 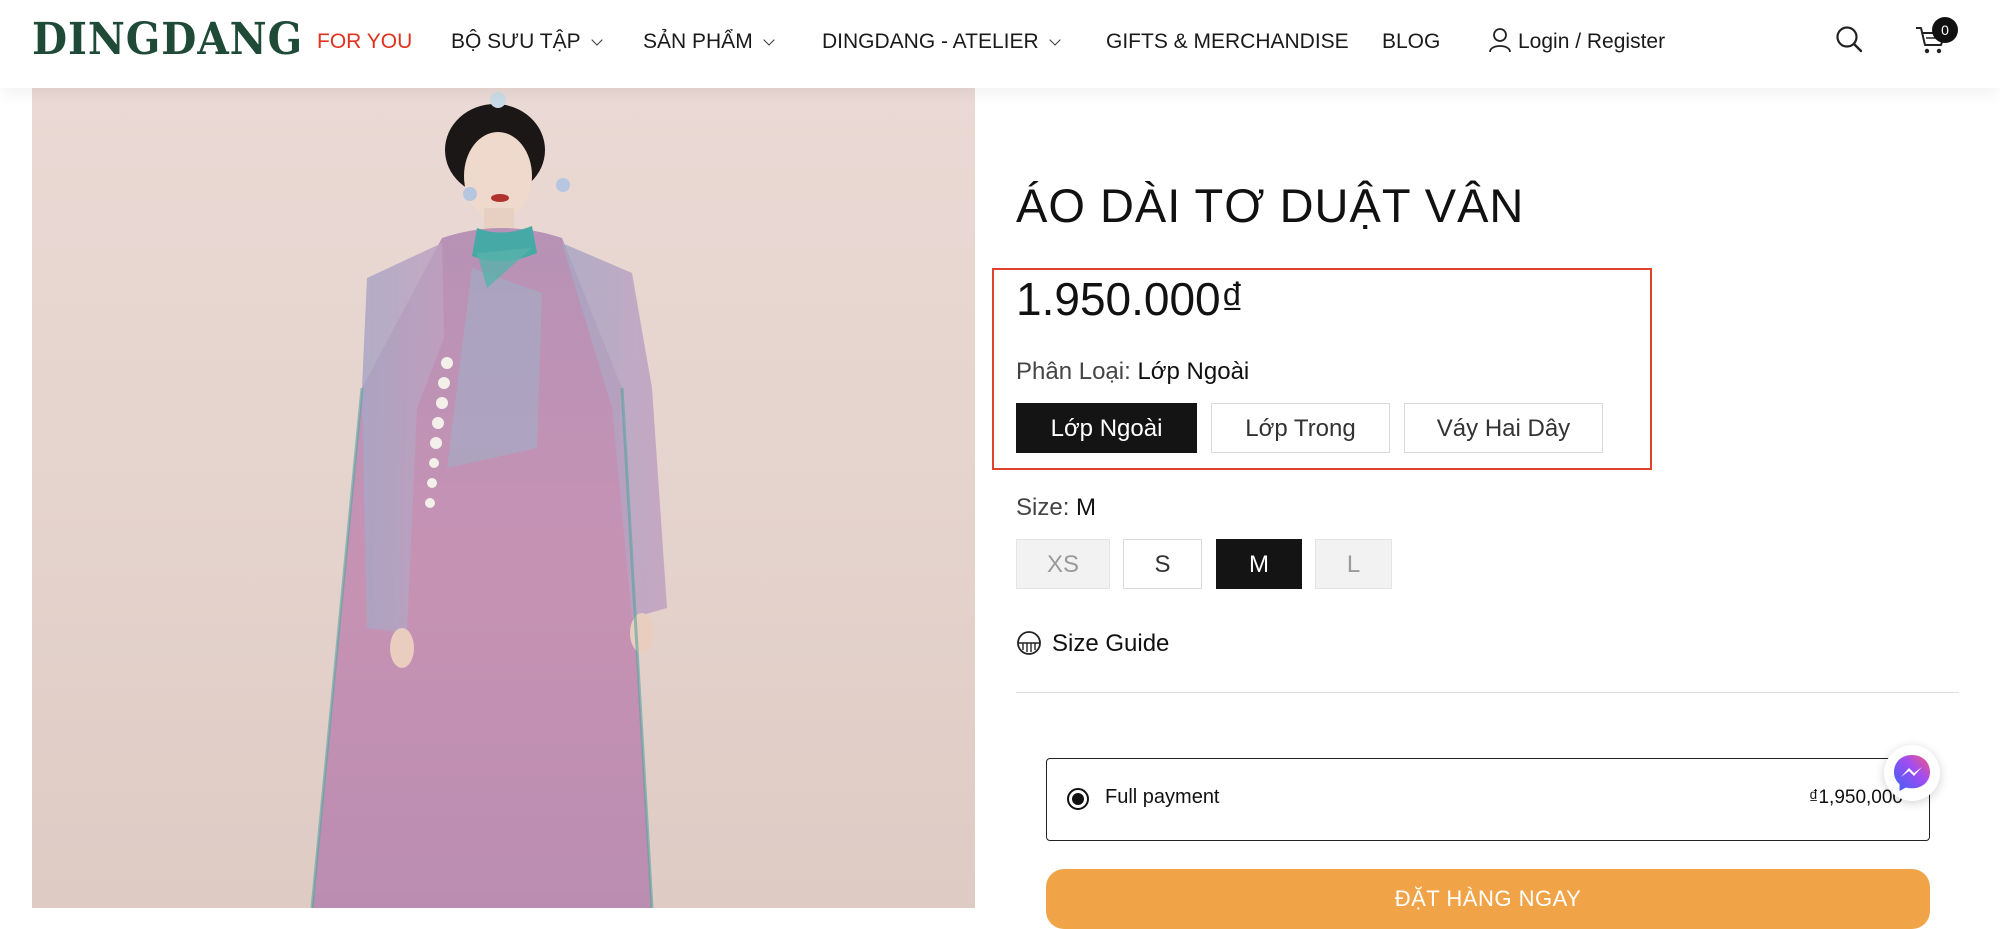 I want to click on nav-products: SẢN PHẨM, so click(x=709, y=42).